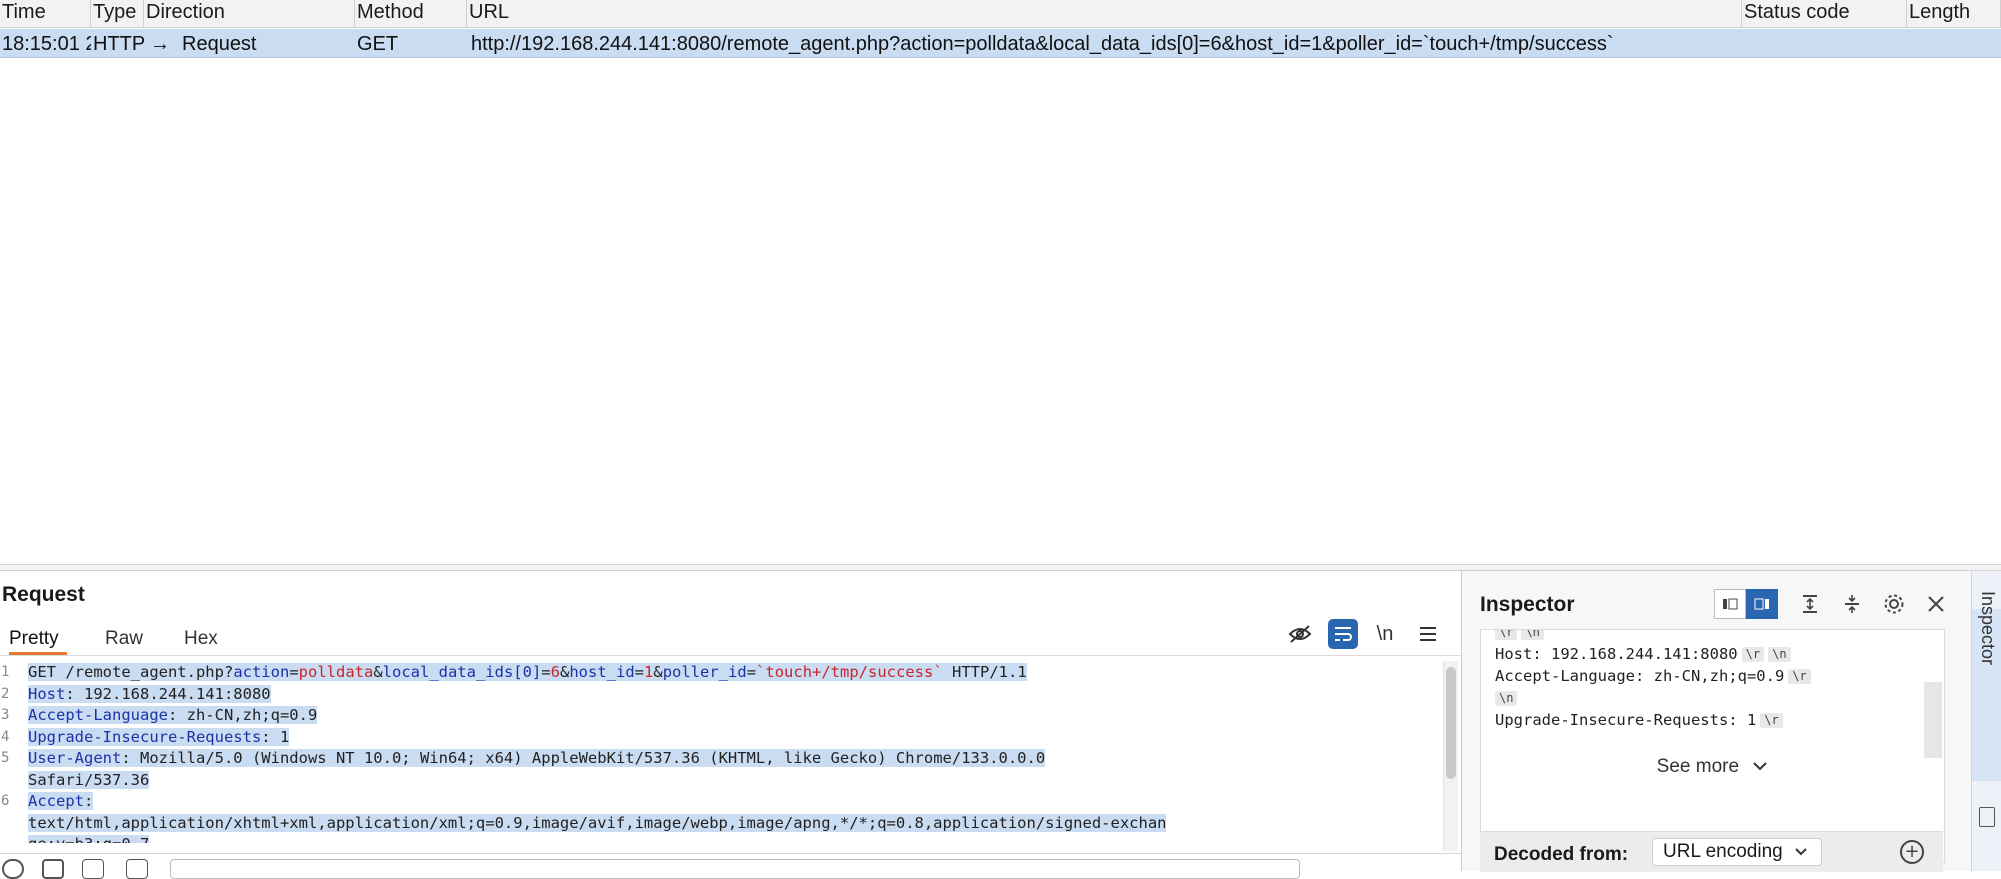 This screenshot has height=879, width=2001. I want to click on decoding-select: URL encoding, so click(1737, 852).